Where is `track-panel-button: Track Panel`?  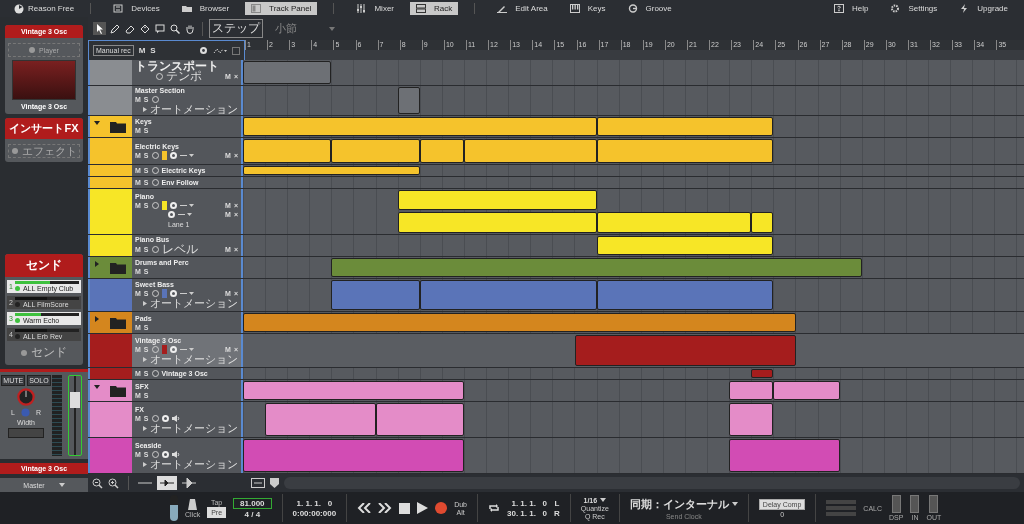 track-panel-button: Track Panel is located at coordinates (281, 8).